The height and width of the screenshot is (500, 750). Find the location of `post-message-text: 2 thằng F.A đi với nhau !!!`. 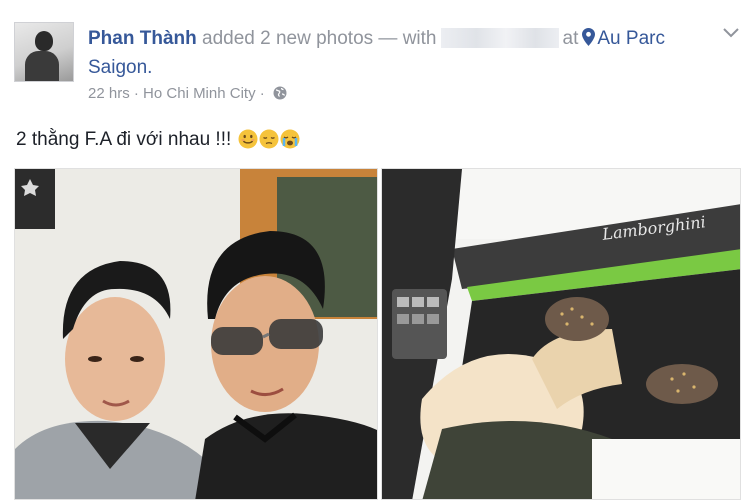

post-message-text: 2 thằng F.A đi với nhau !!! is located at coordinates (124, 139).